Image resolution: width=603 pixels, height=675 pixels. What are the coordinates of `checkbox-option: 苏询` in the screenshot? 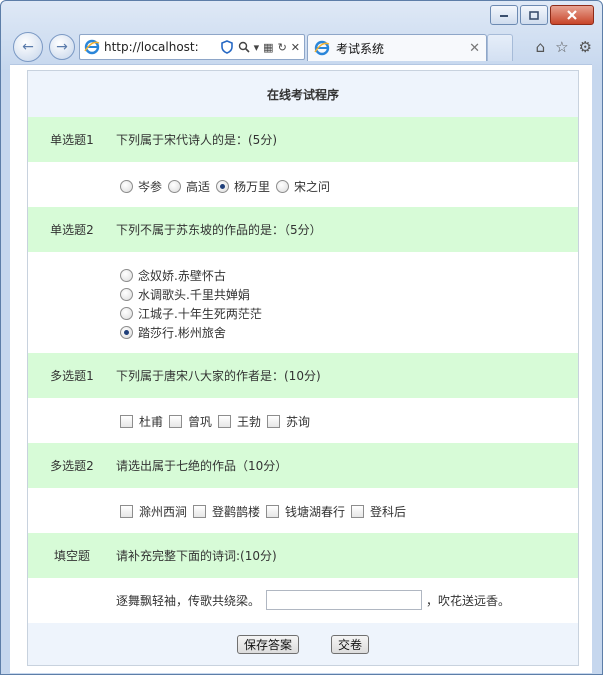 It's located at (288, 421).